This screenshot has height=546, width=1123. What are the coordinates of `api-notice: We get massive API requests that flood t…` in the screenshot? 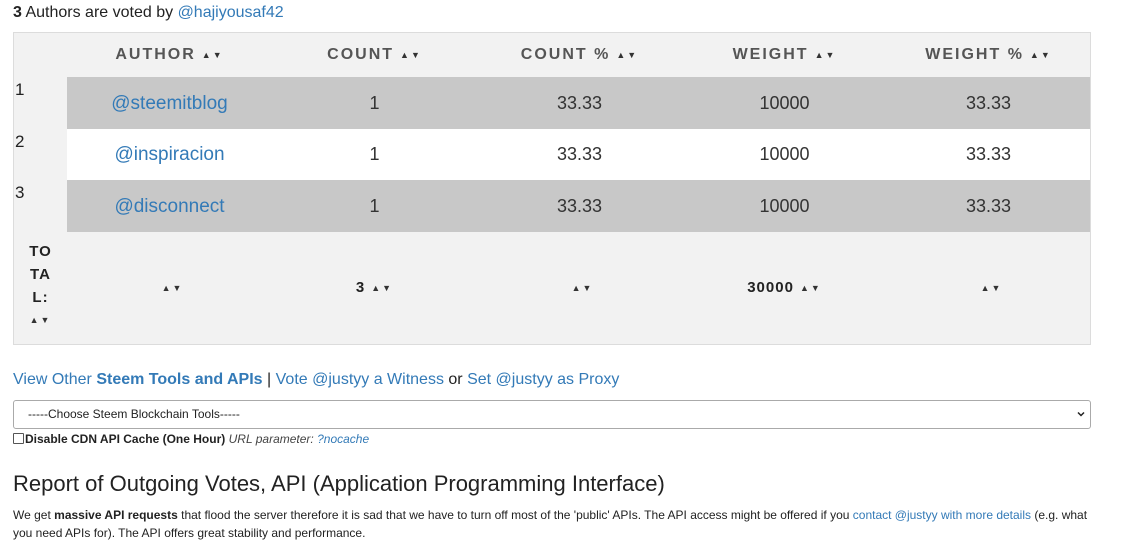 It's located at (550, 524).